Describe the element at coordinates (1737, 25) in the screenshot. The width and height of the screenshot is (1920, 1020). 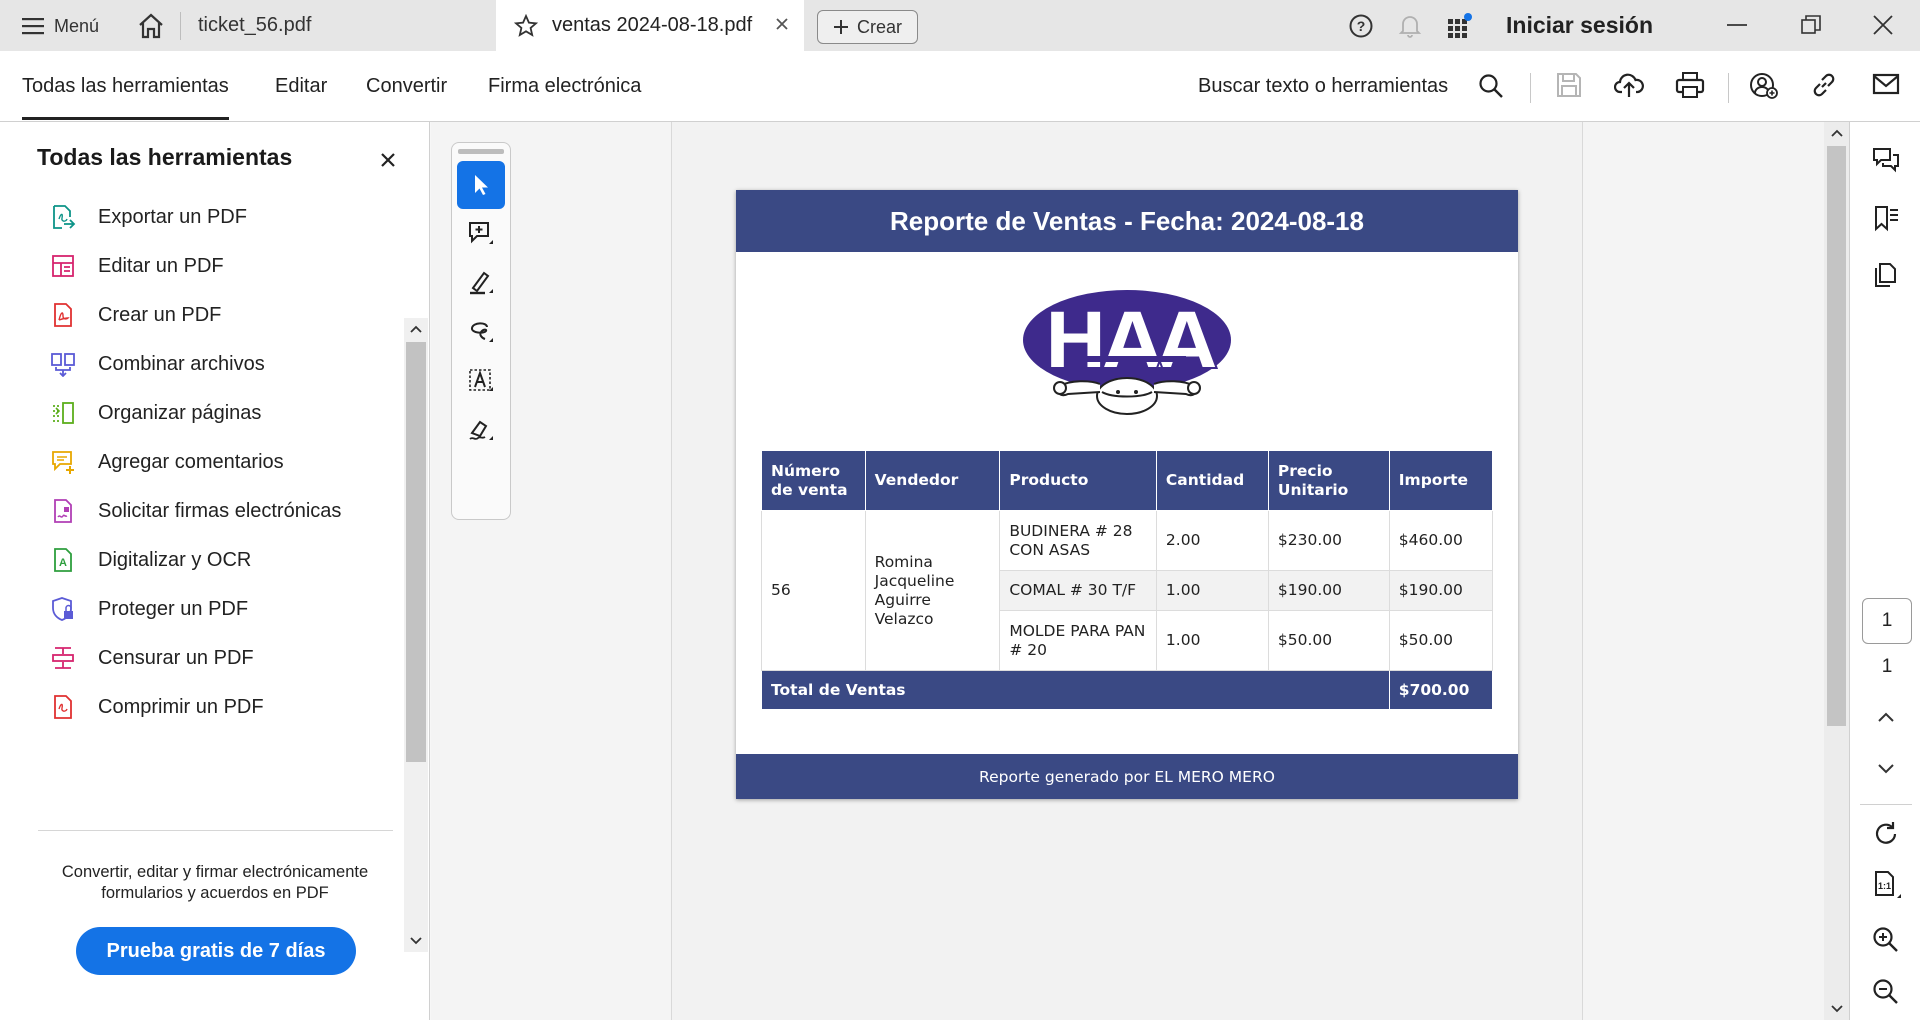
I see `minimize-icon` at that location.